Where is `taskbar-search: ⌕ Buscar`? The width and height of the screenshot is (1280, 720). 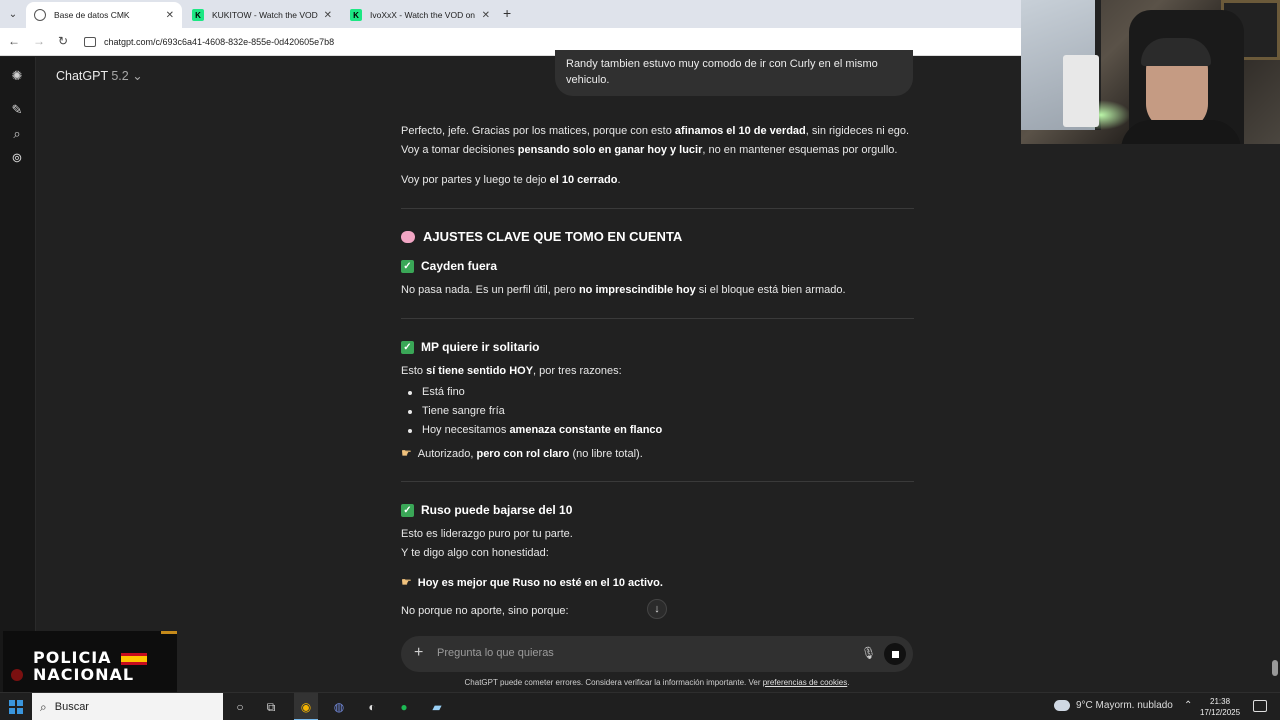 taskbar-search: ⌕ Buscar is located at coordinates (127, 706).